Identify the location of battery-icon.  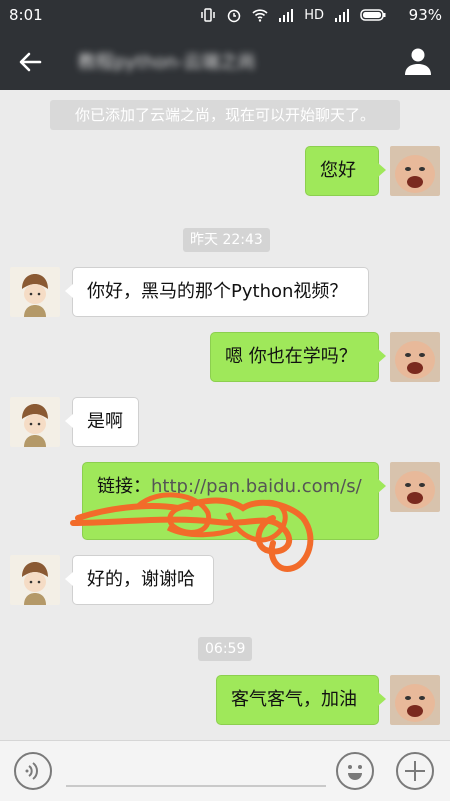
(373, 15).